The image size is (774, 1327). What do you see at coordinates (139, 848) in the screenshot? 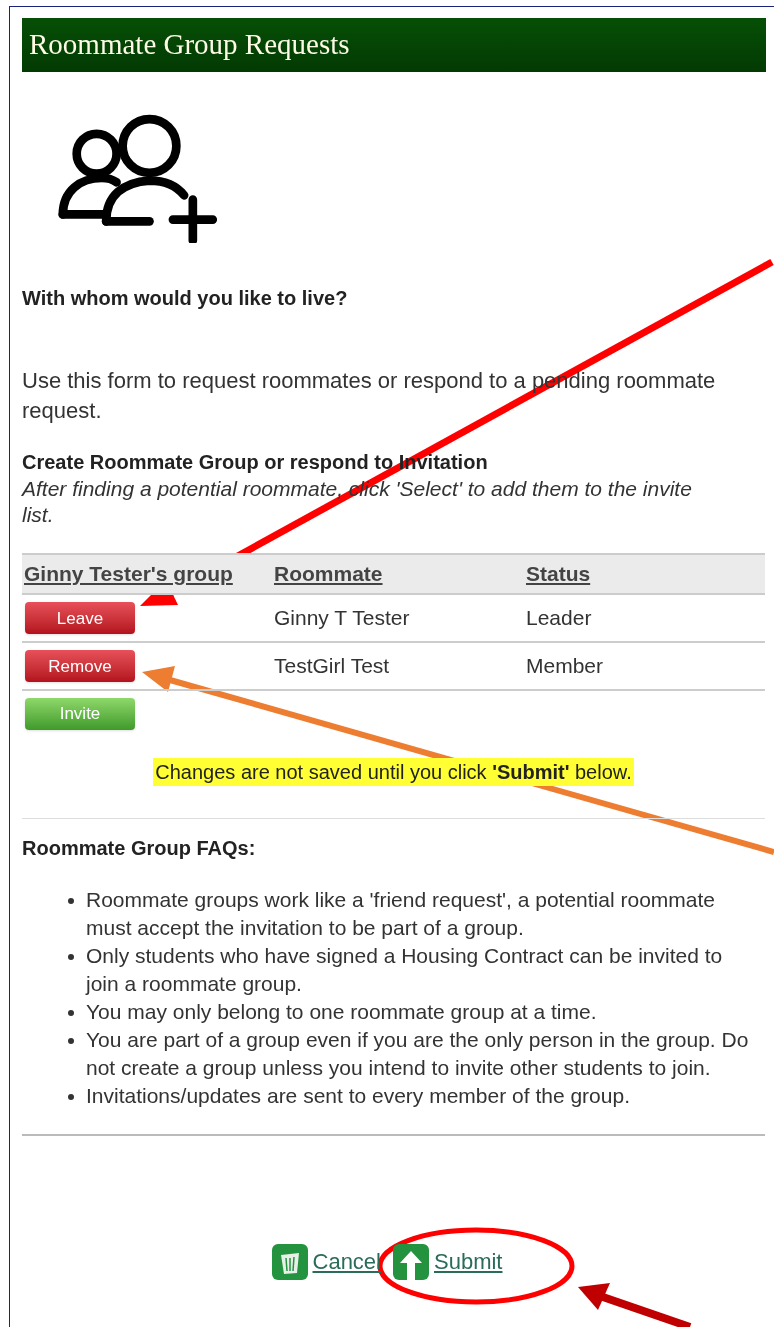
I see `faq-heading: Roommate Group FAQs:` at bounding box center [139, 848].